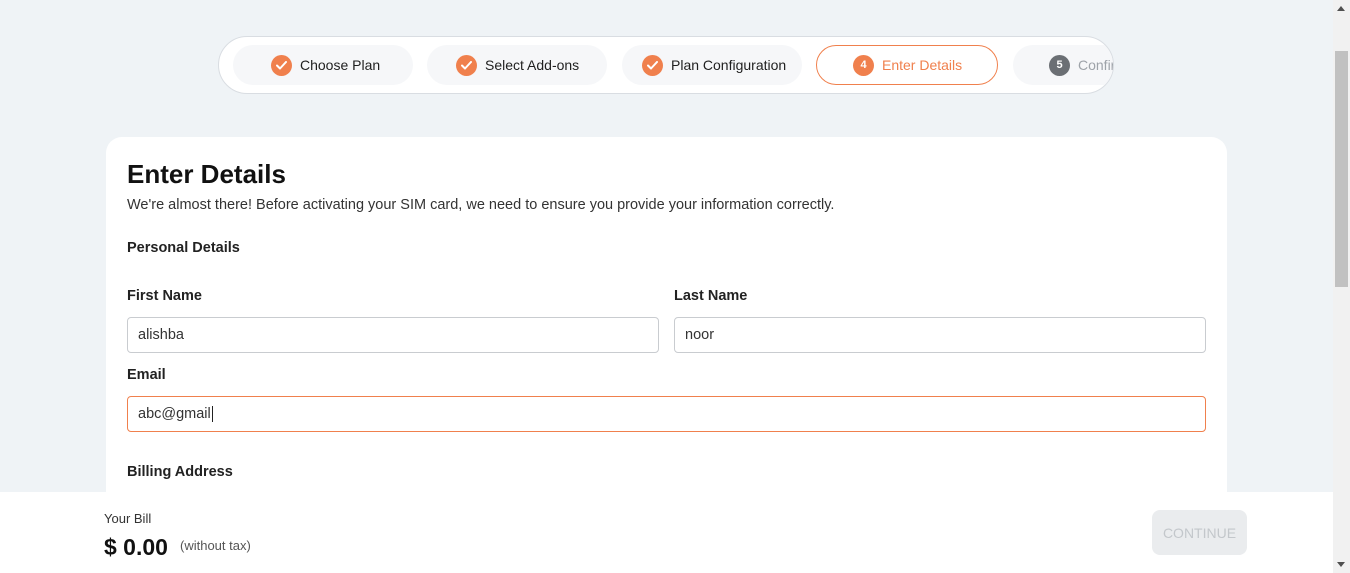 The width and height of the screenshot is (1350, 573). What do you see at coordinates (340, 65) in the screenshot?
I see `step-label: Choose Plan` at bounding box center [340, 65].